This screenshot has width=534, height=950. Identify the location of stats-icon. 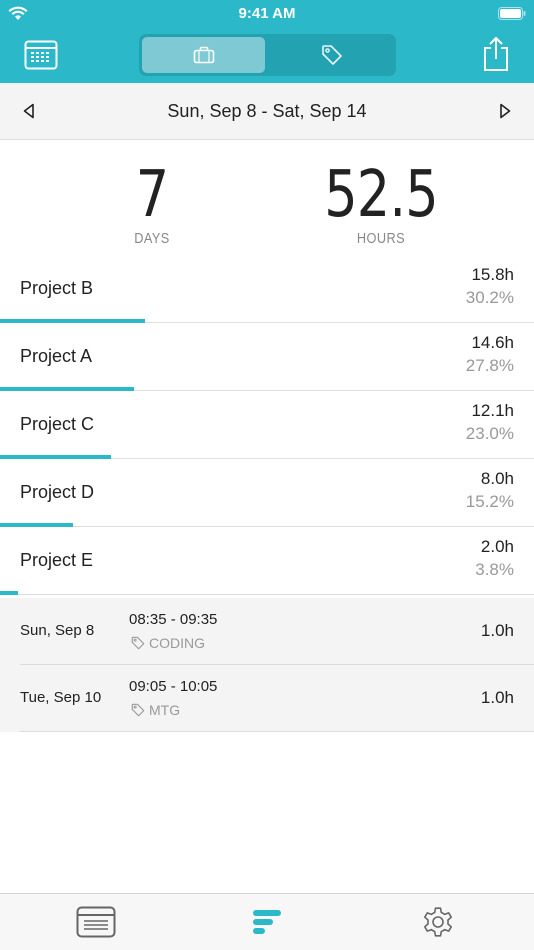
(267, 922).